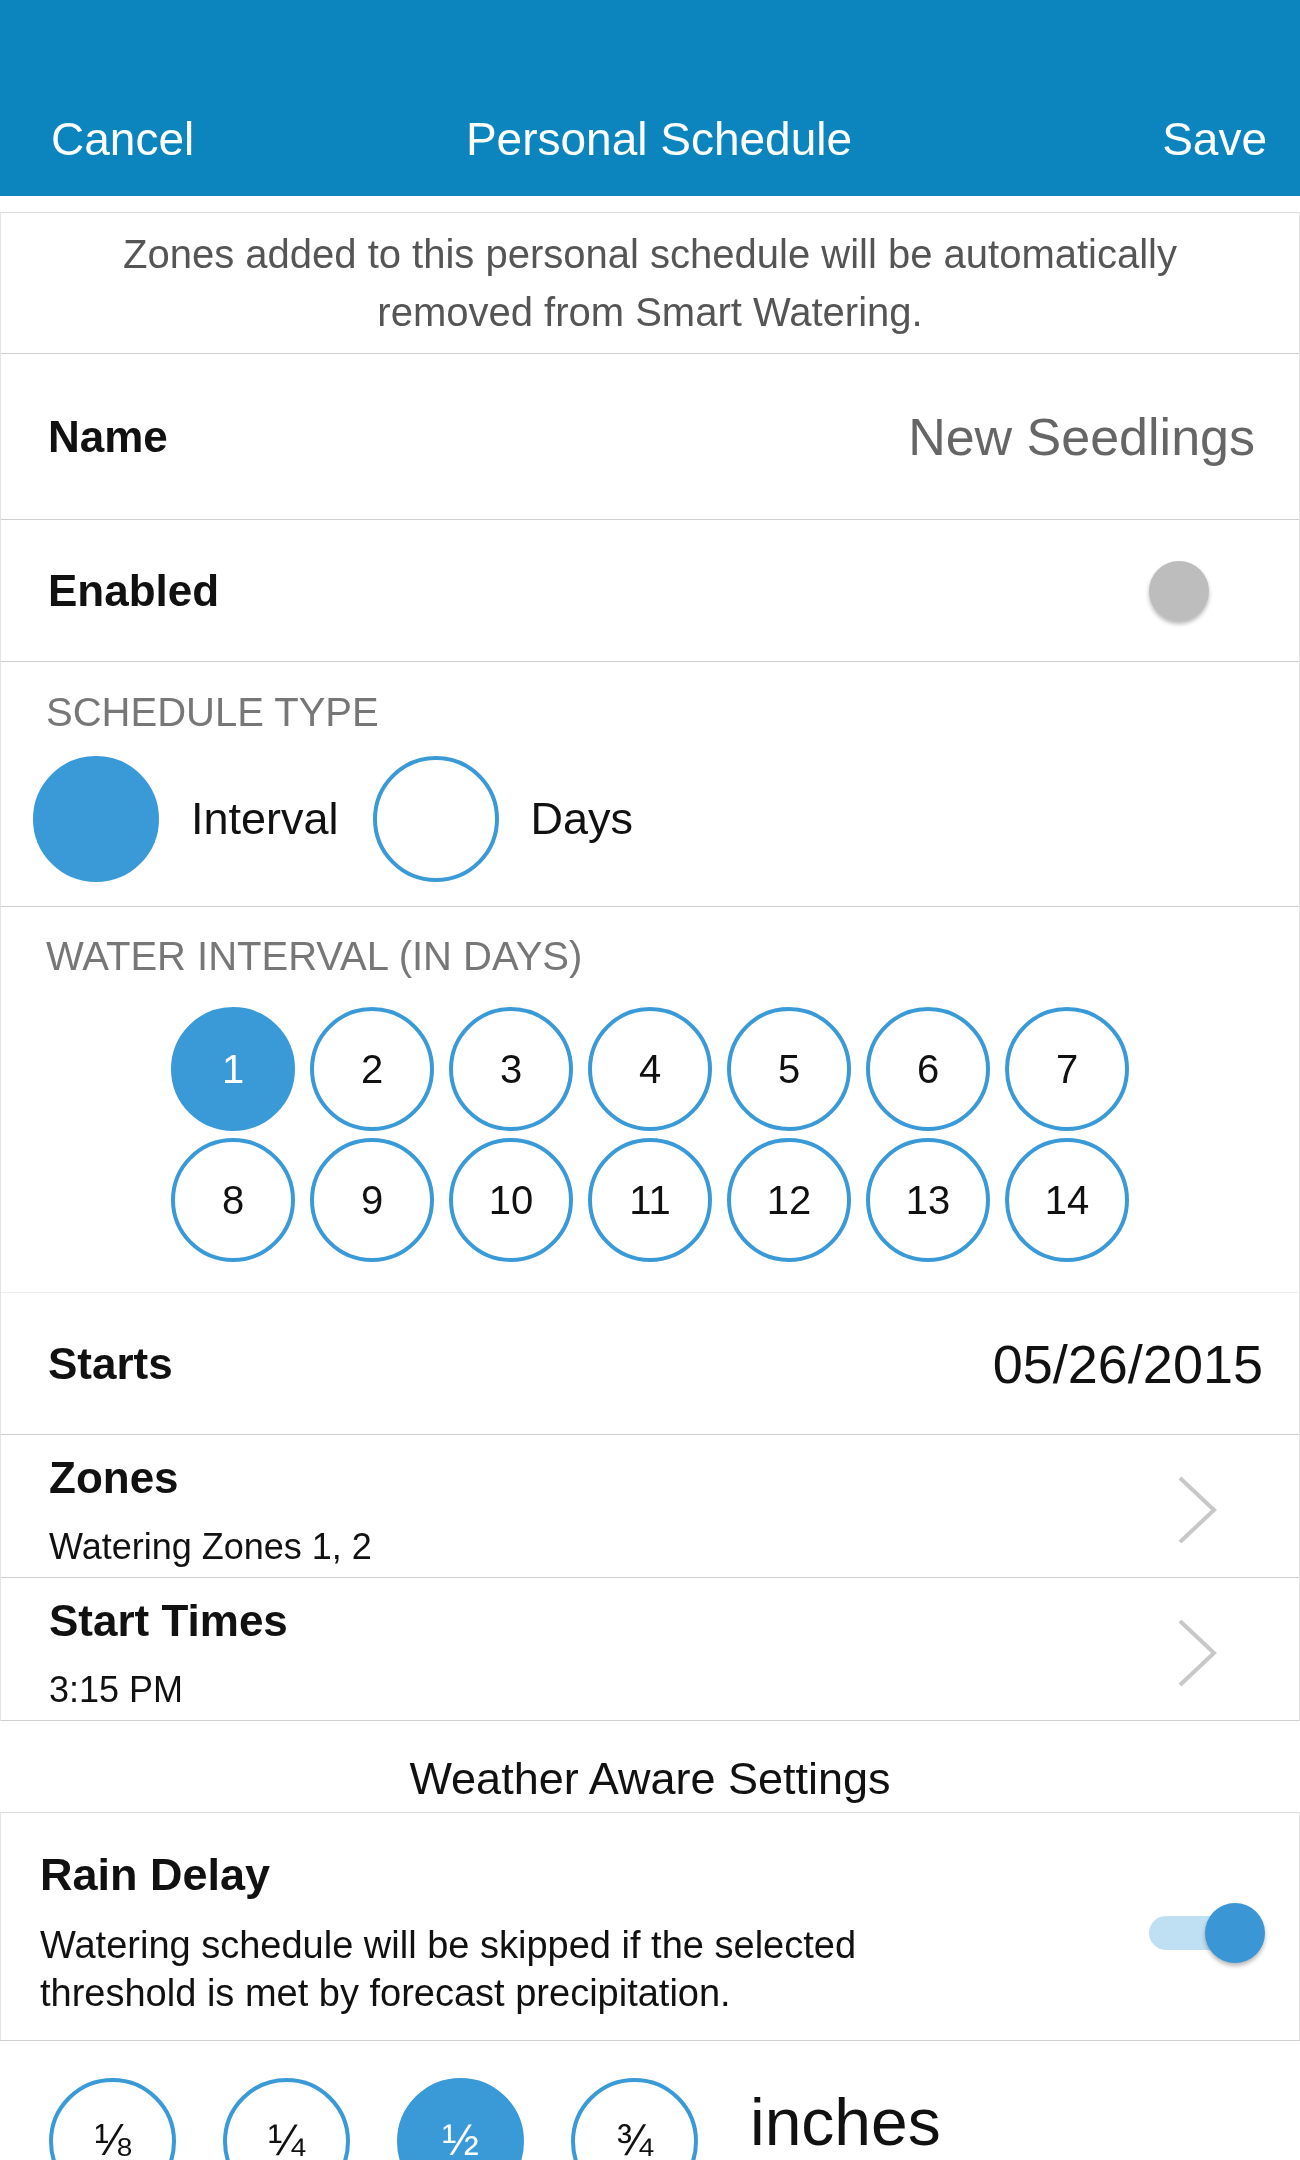  What do you see at coordinates (928, 1200) in the screenshot?
I see `day-button: 13` at bounding box center [928, 1200].